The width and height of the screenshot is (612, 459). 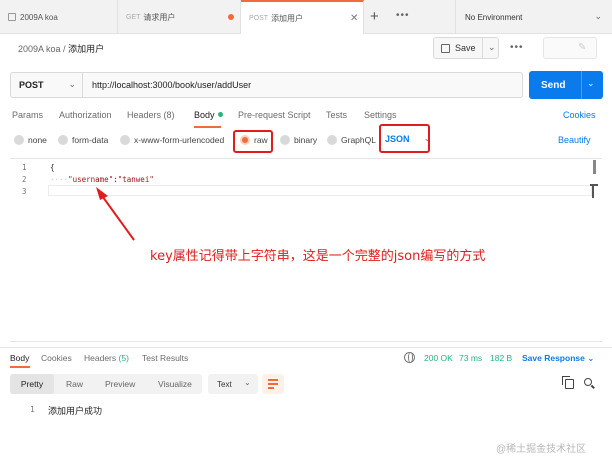 I want to click on response-body-text: 添加用户成功, so click(x=75, y=411).